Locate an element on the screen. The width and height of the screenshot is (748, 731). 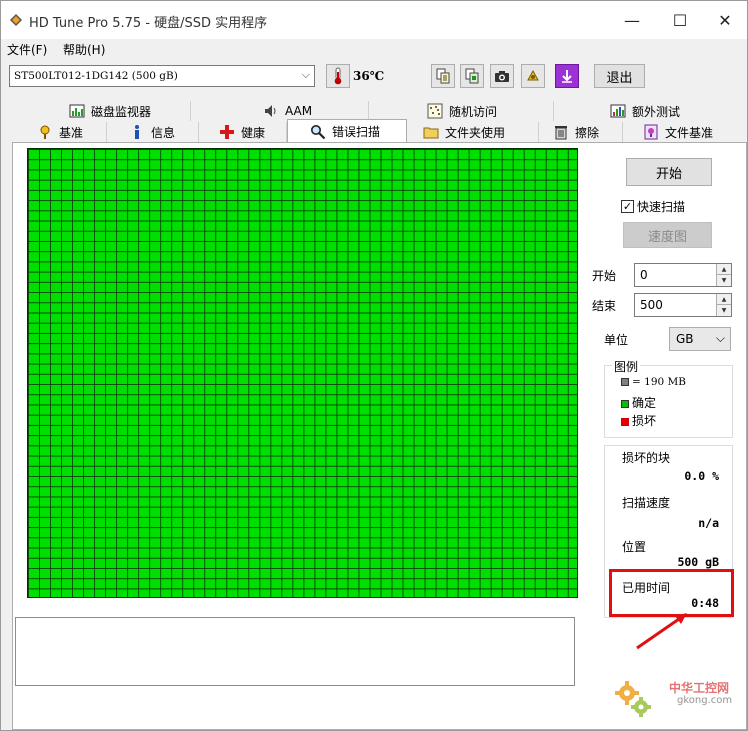
tab-disk-monitor: 磁盘监视器 is located at coordinates (102, 111).